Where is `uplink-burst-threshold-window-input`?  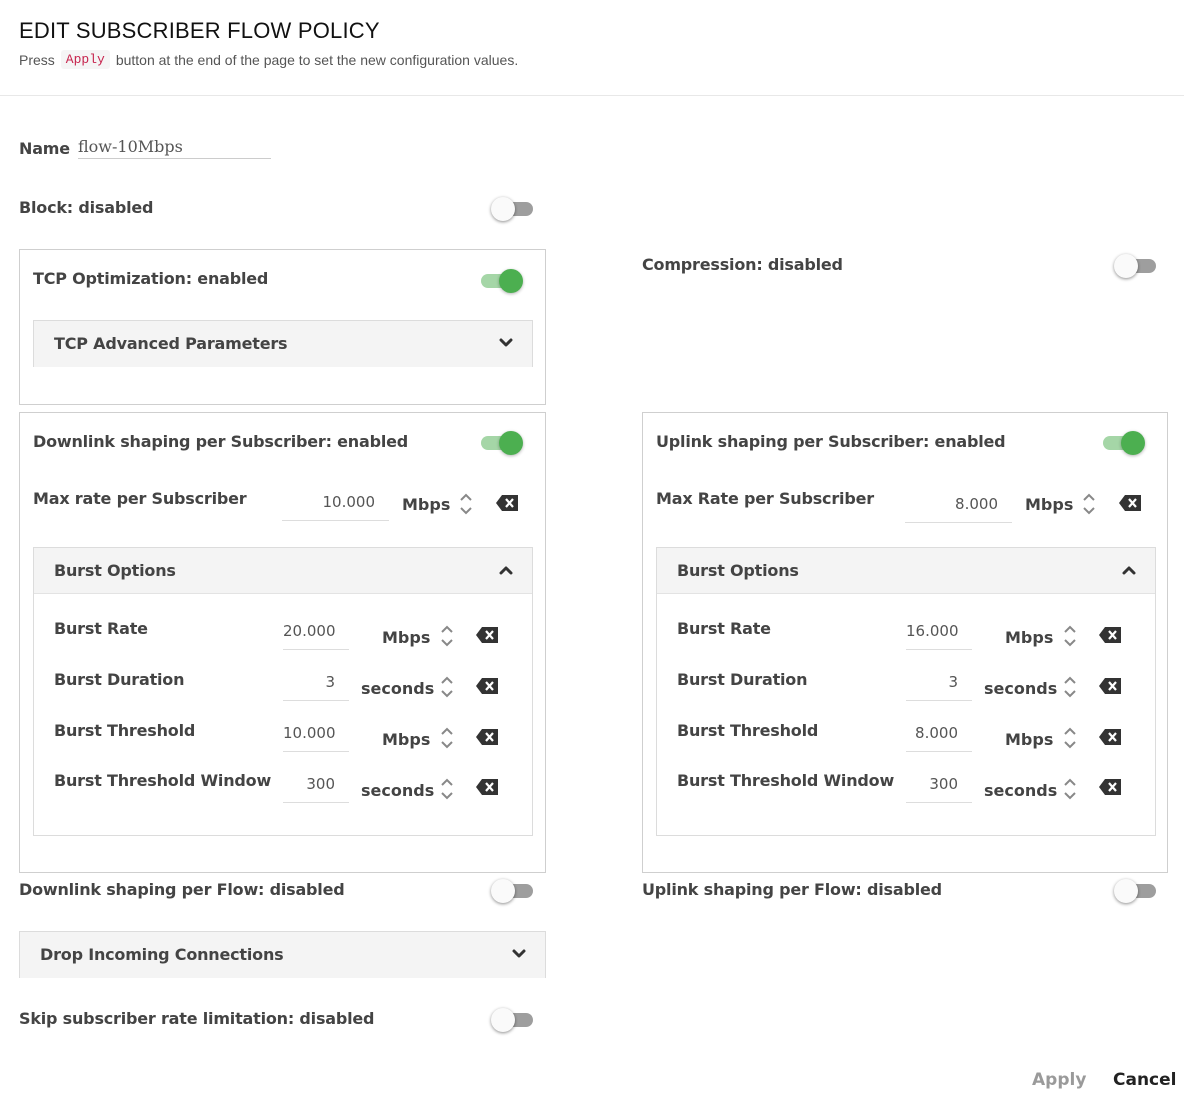 uplink-burst-threshold-window-input is located at coordinates (939, 784).